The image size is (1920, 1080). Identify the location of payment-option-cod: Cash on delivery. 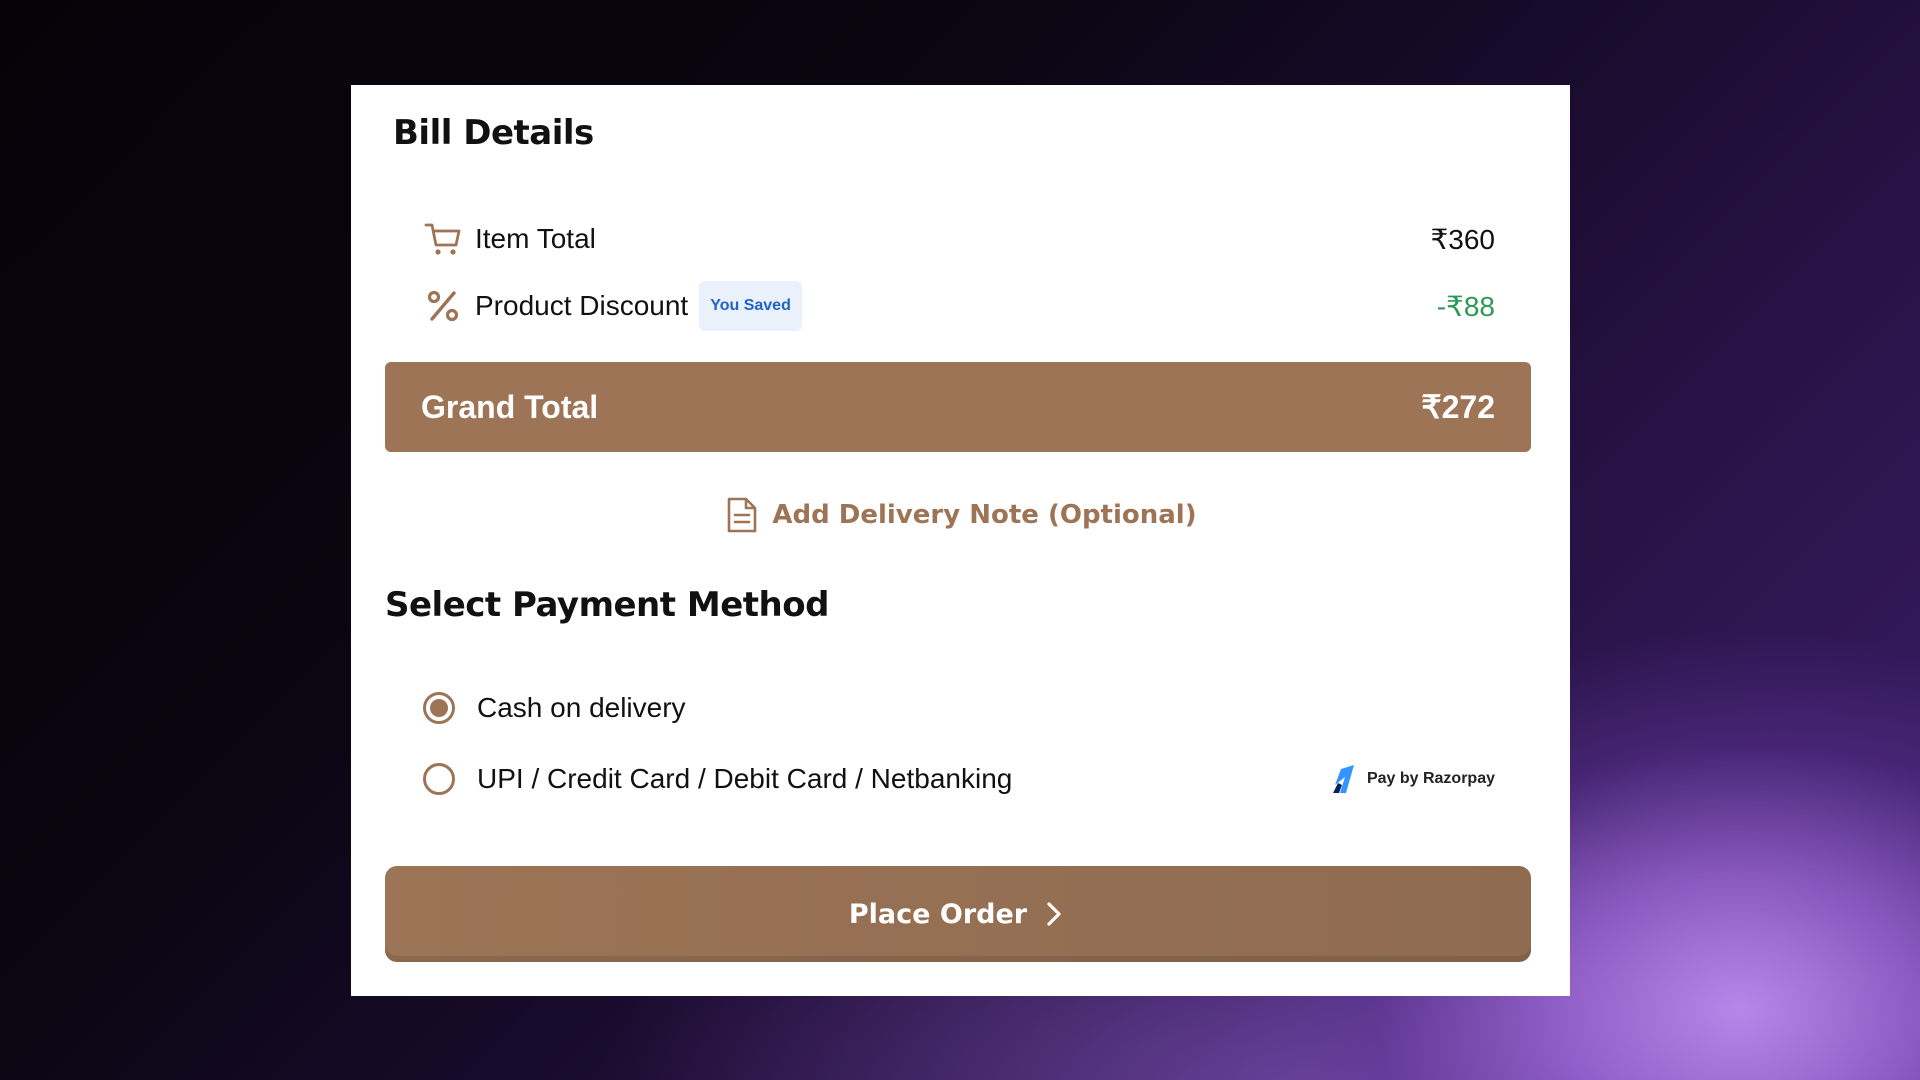
(959, 708).